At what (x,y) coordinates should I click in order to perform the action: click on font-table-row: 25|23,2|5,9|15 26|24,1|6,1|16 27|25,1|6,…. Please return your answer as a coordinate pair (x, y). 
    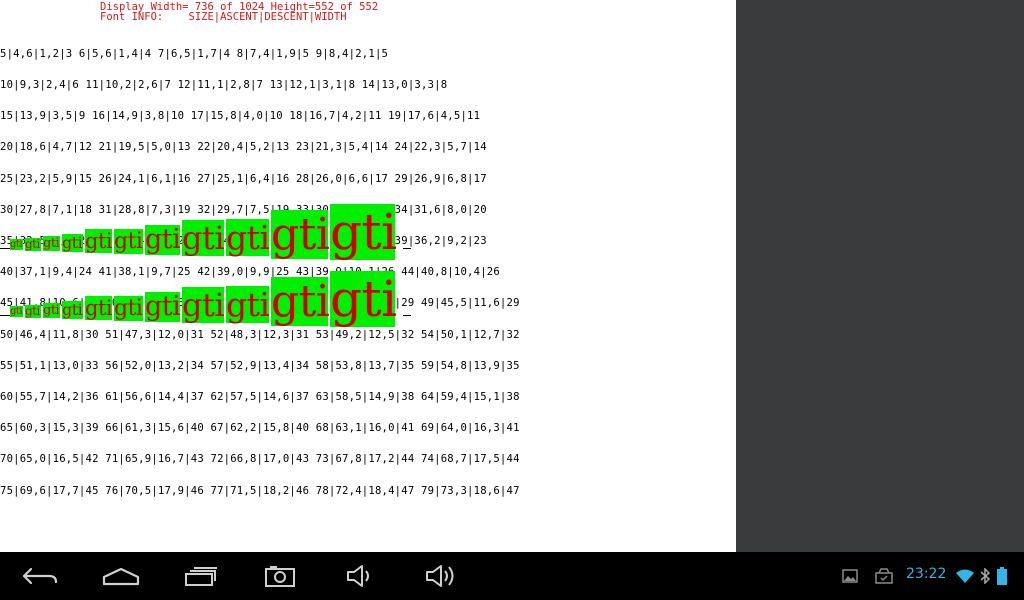
    Looking at the image, I should click on (243, 178).